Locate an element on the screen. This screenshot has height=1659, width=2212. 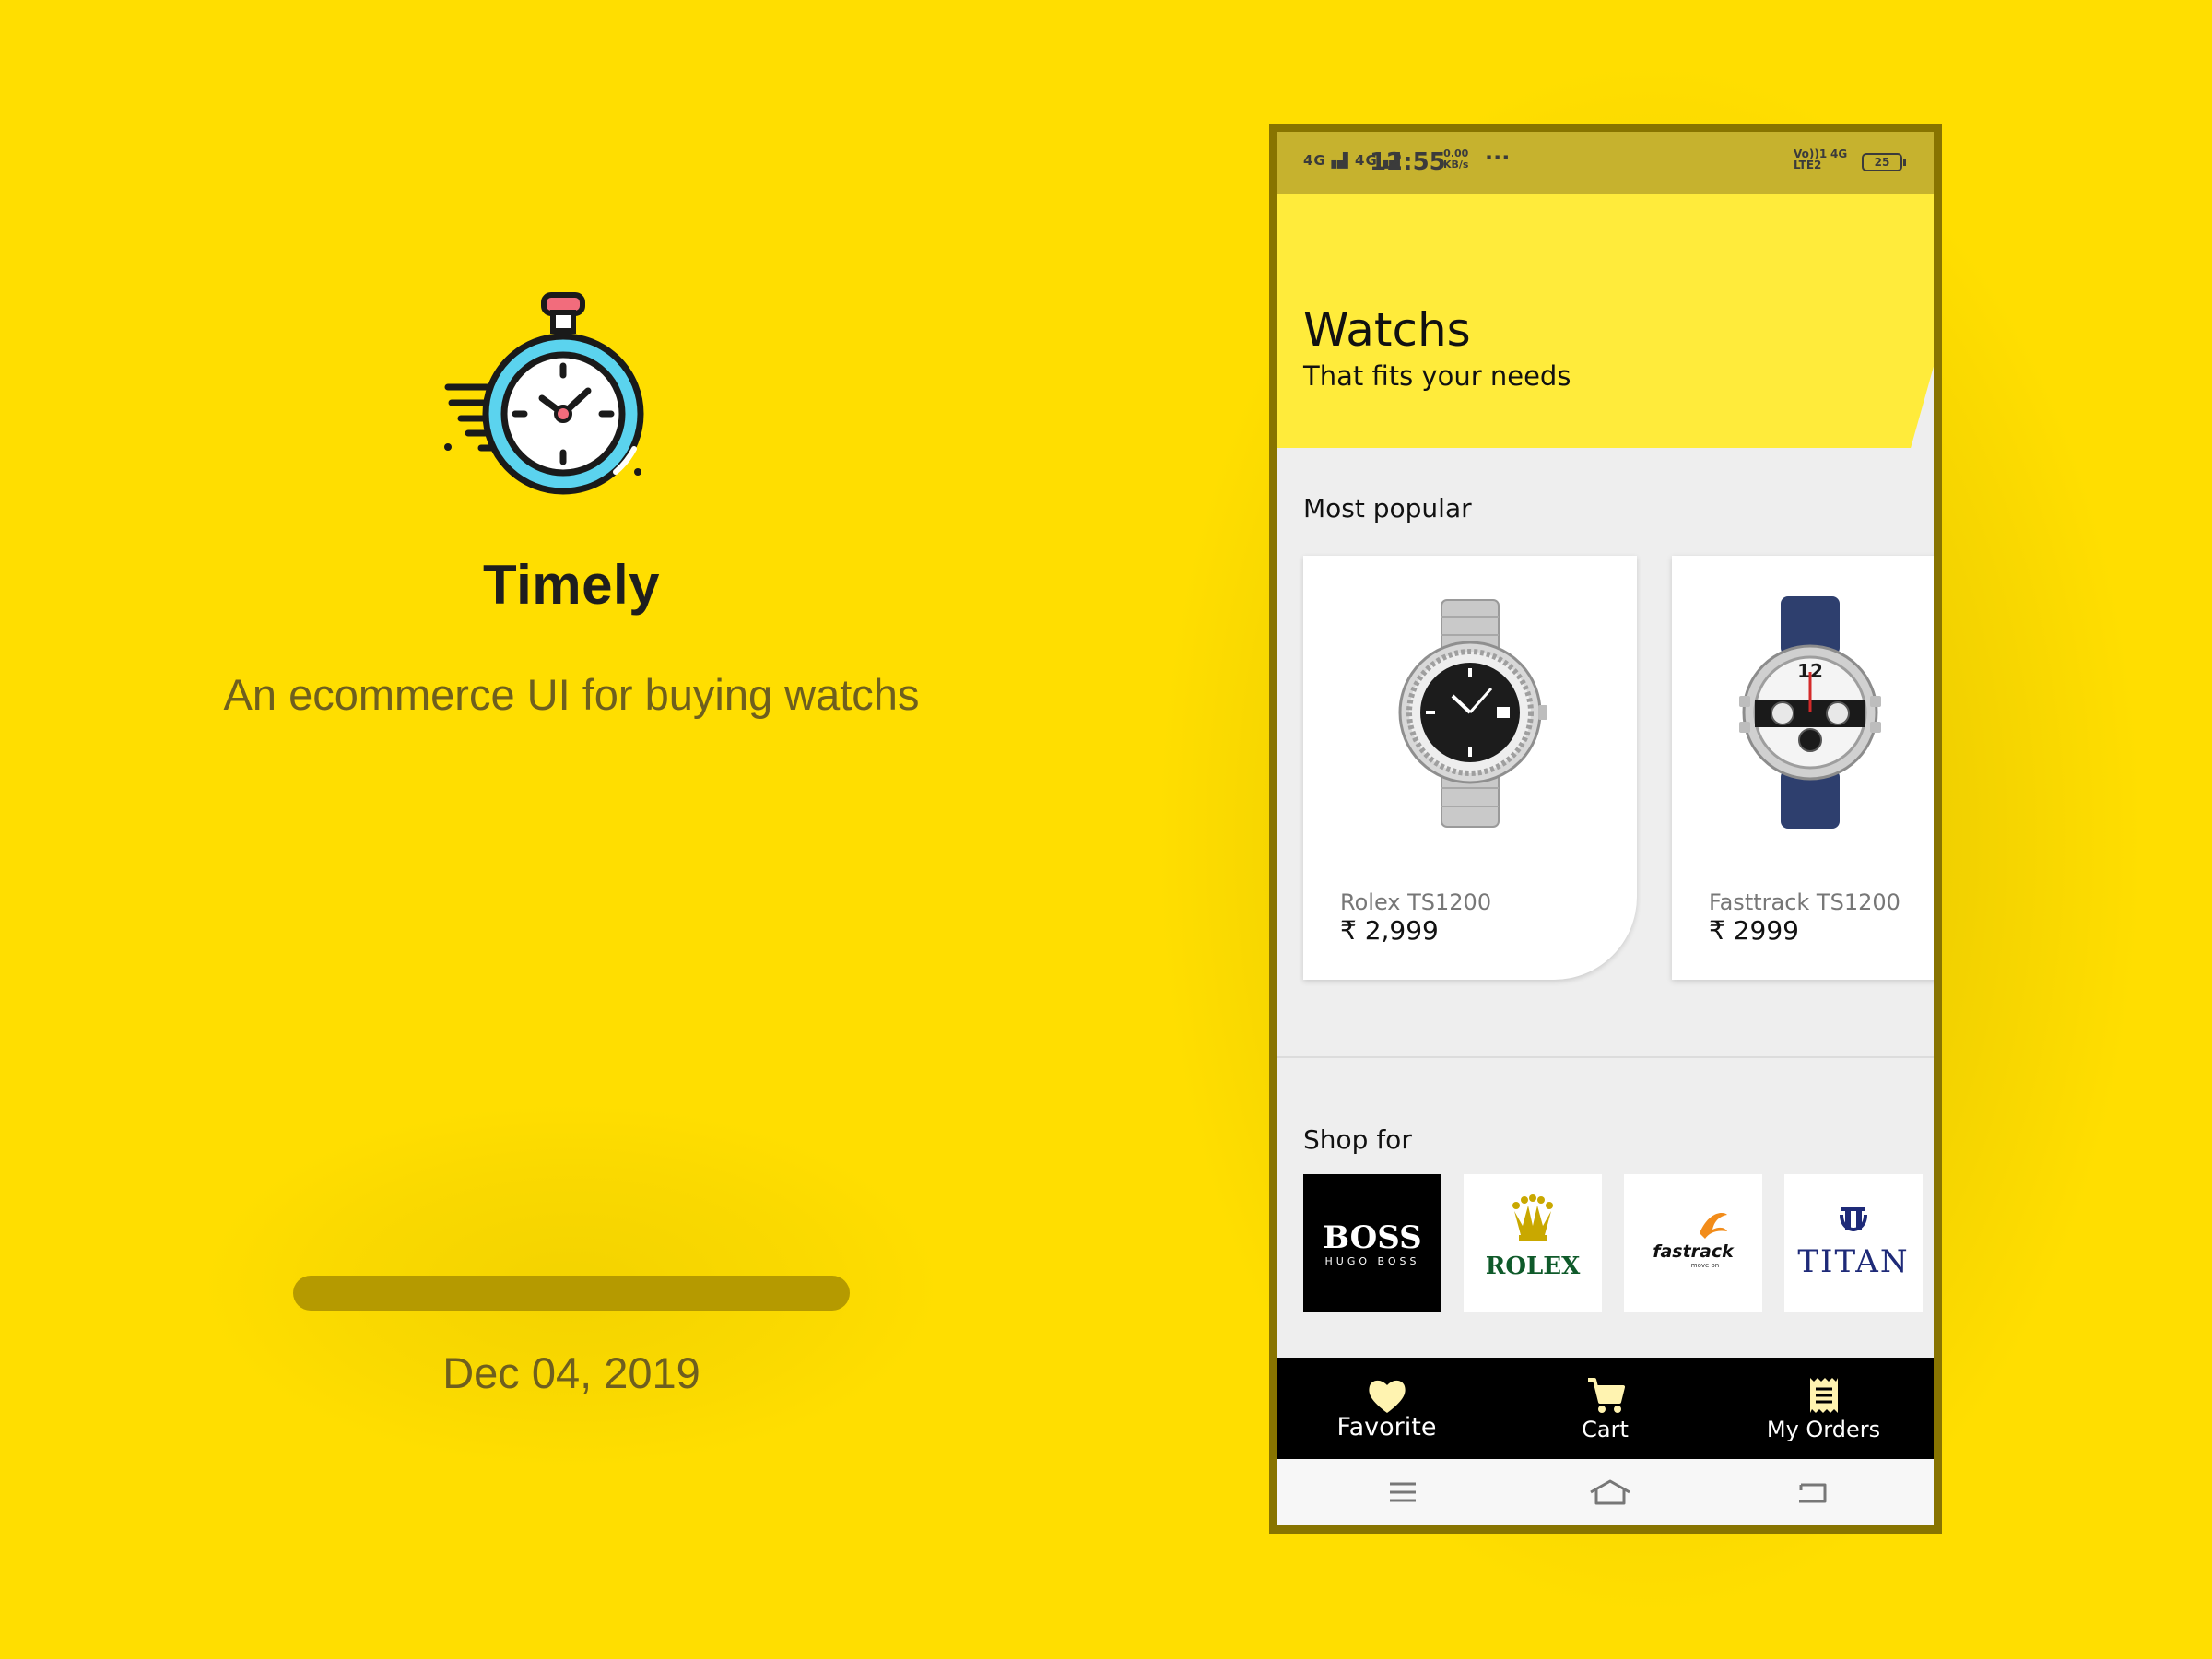
rolex-logo: ROLEX is located at coordinates (1533, 1237).